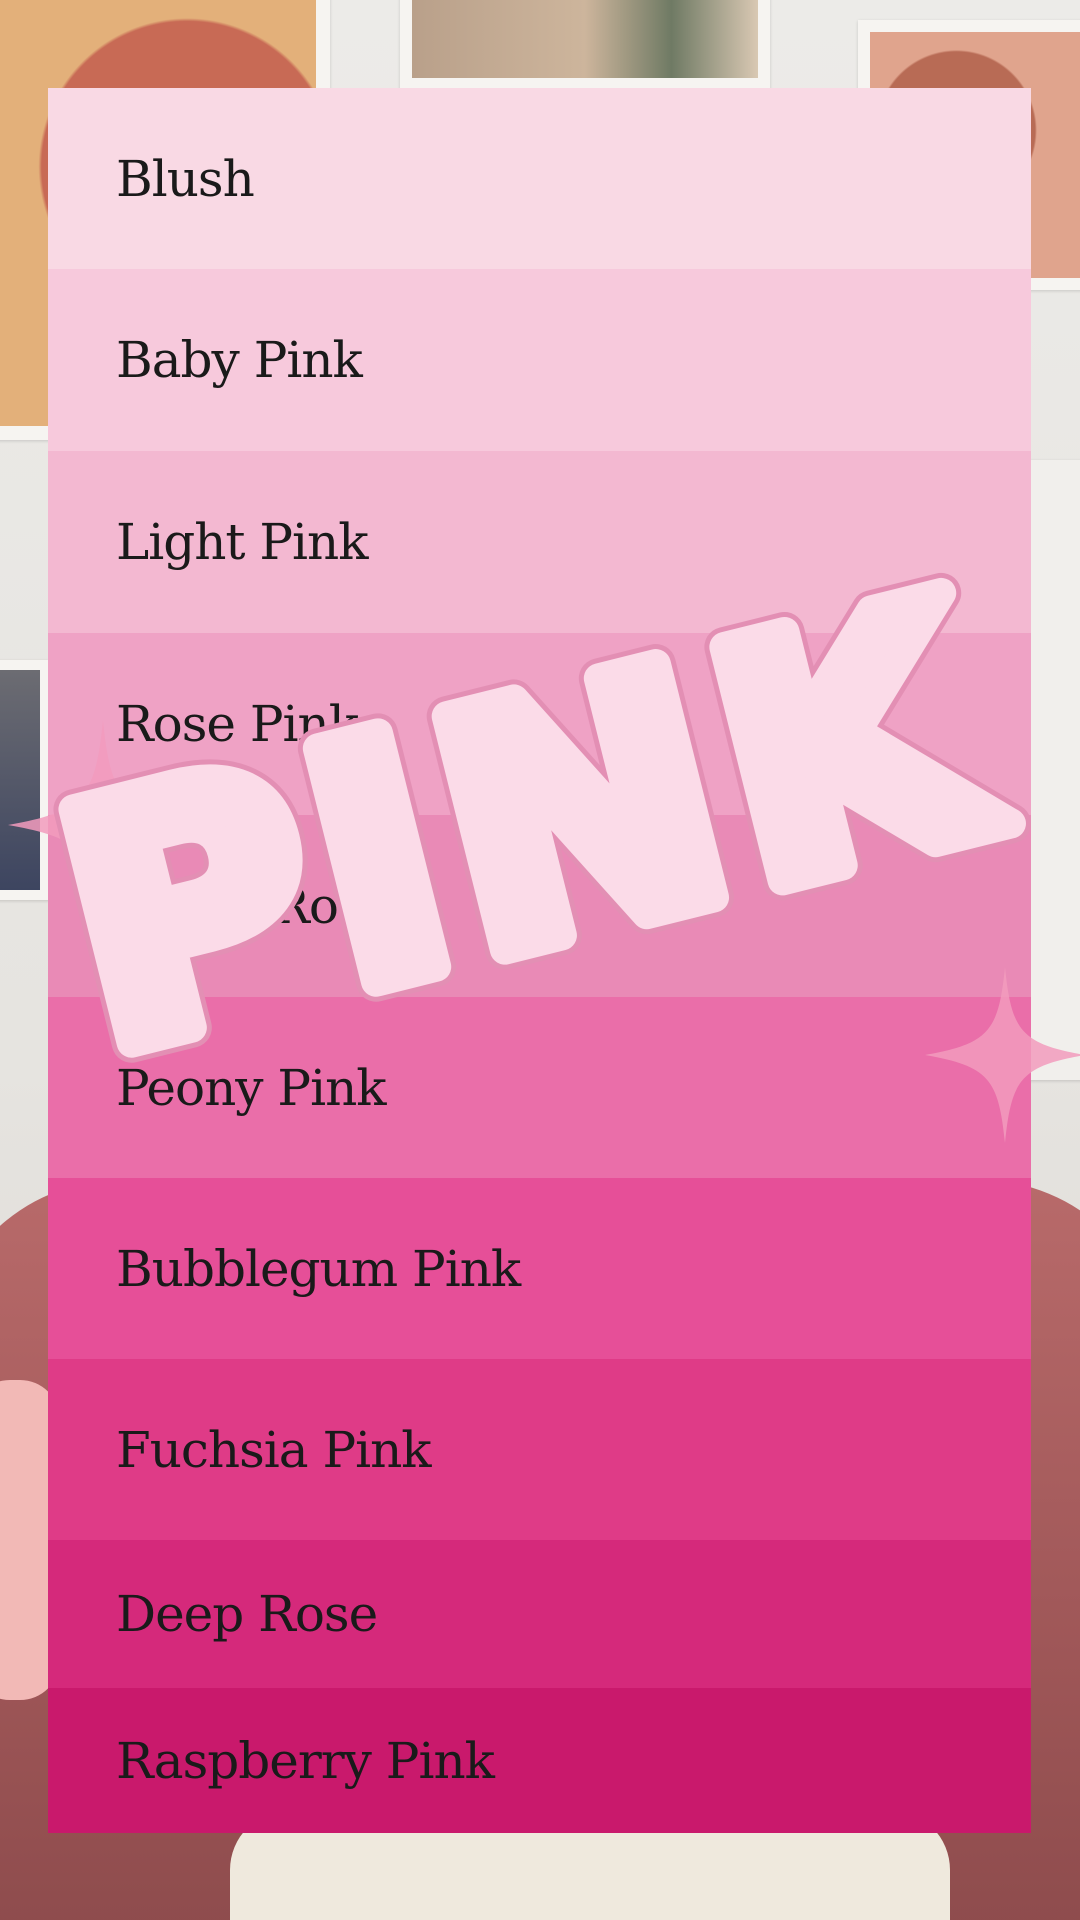  What do you see at coordinates (539, 1760) in the screenshot?
I see `swatch-raspberry-pink: Raspberry Pink` at bounding box center [539, 1760].